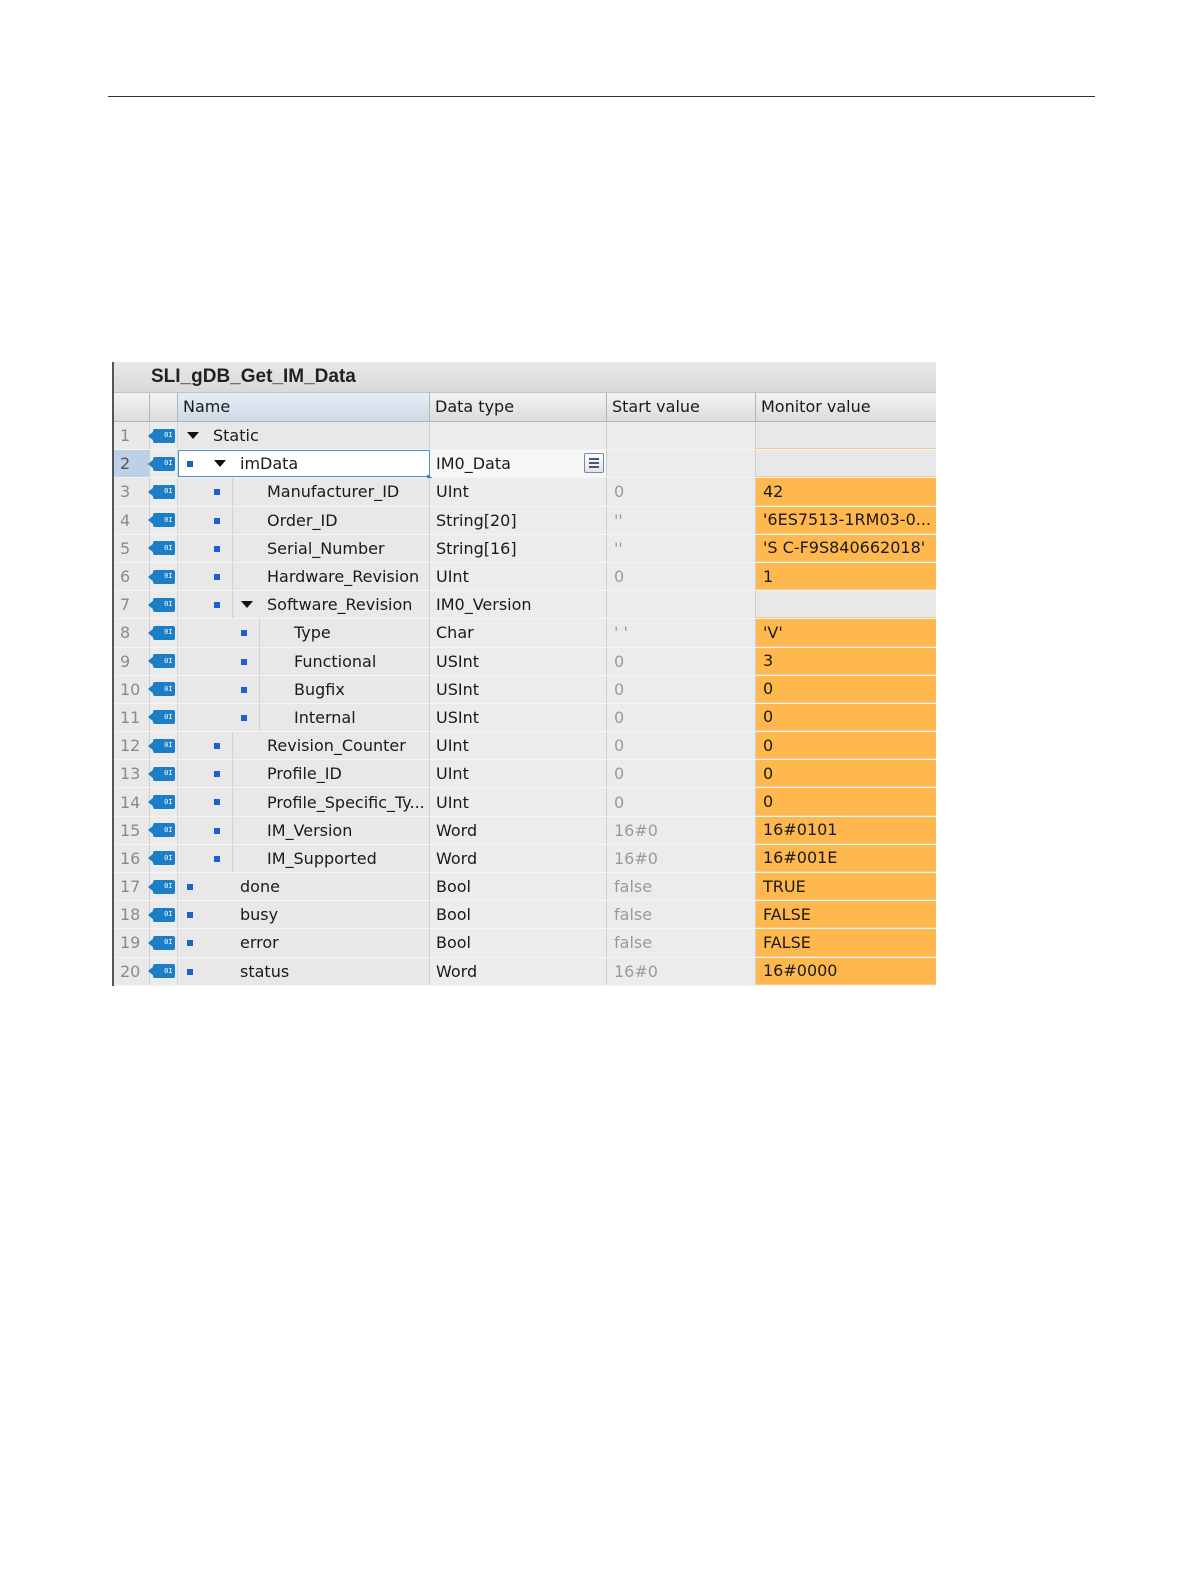 The height and width of the screenshot is (1587, 1191). Describe the element at coordinates (305, 465) in the screenshot. I see `name-cell: imData` at that location.